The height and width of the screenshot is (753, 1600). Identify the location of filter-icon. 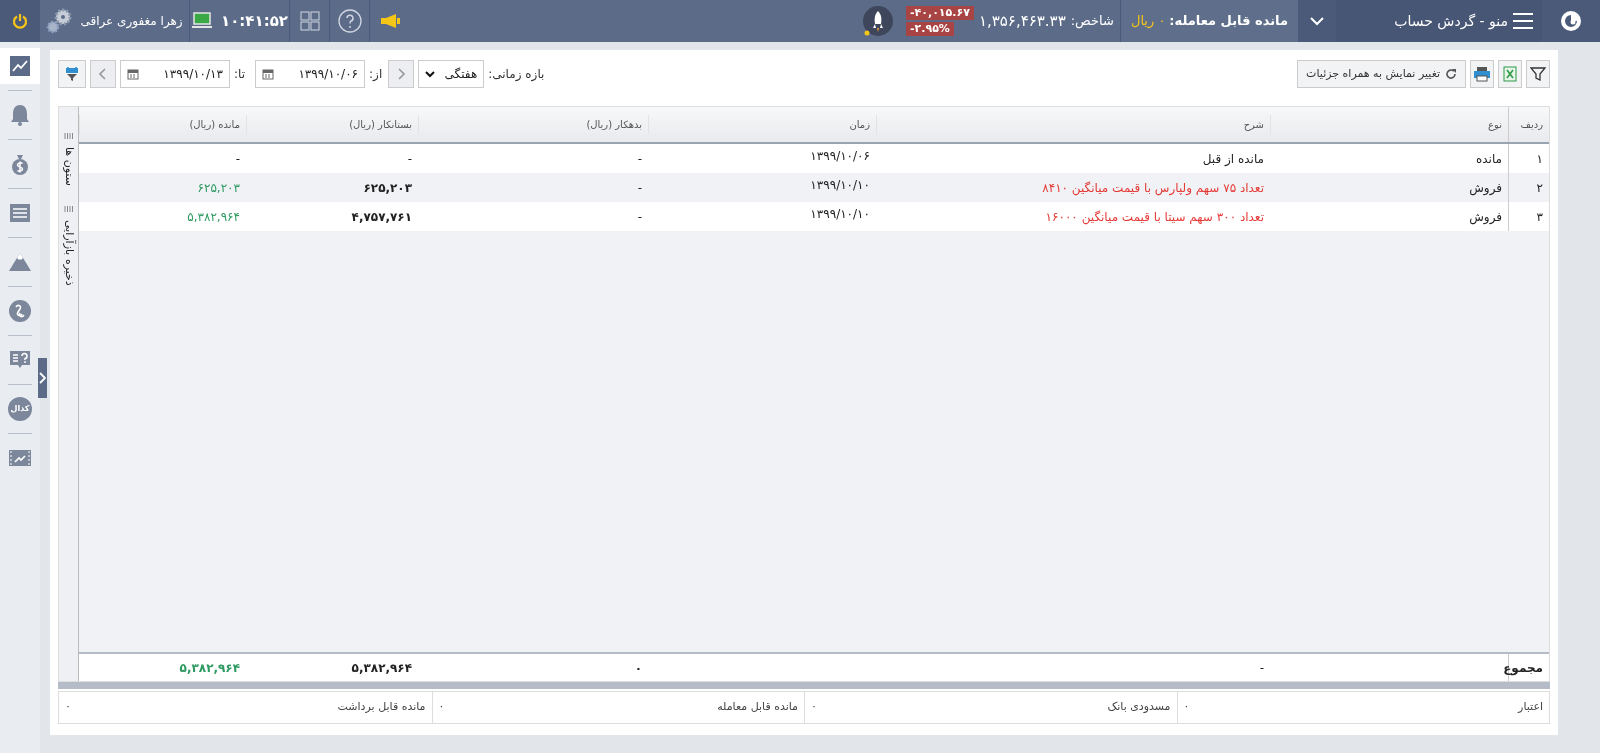
(1538, 74).